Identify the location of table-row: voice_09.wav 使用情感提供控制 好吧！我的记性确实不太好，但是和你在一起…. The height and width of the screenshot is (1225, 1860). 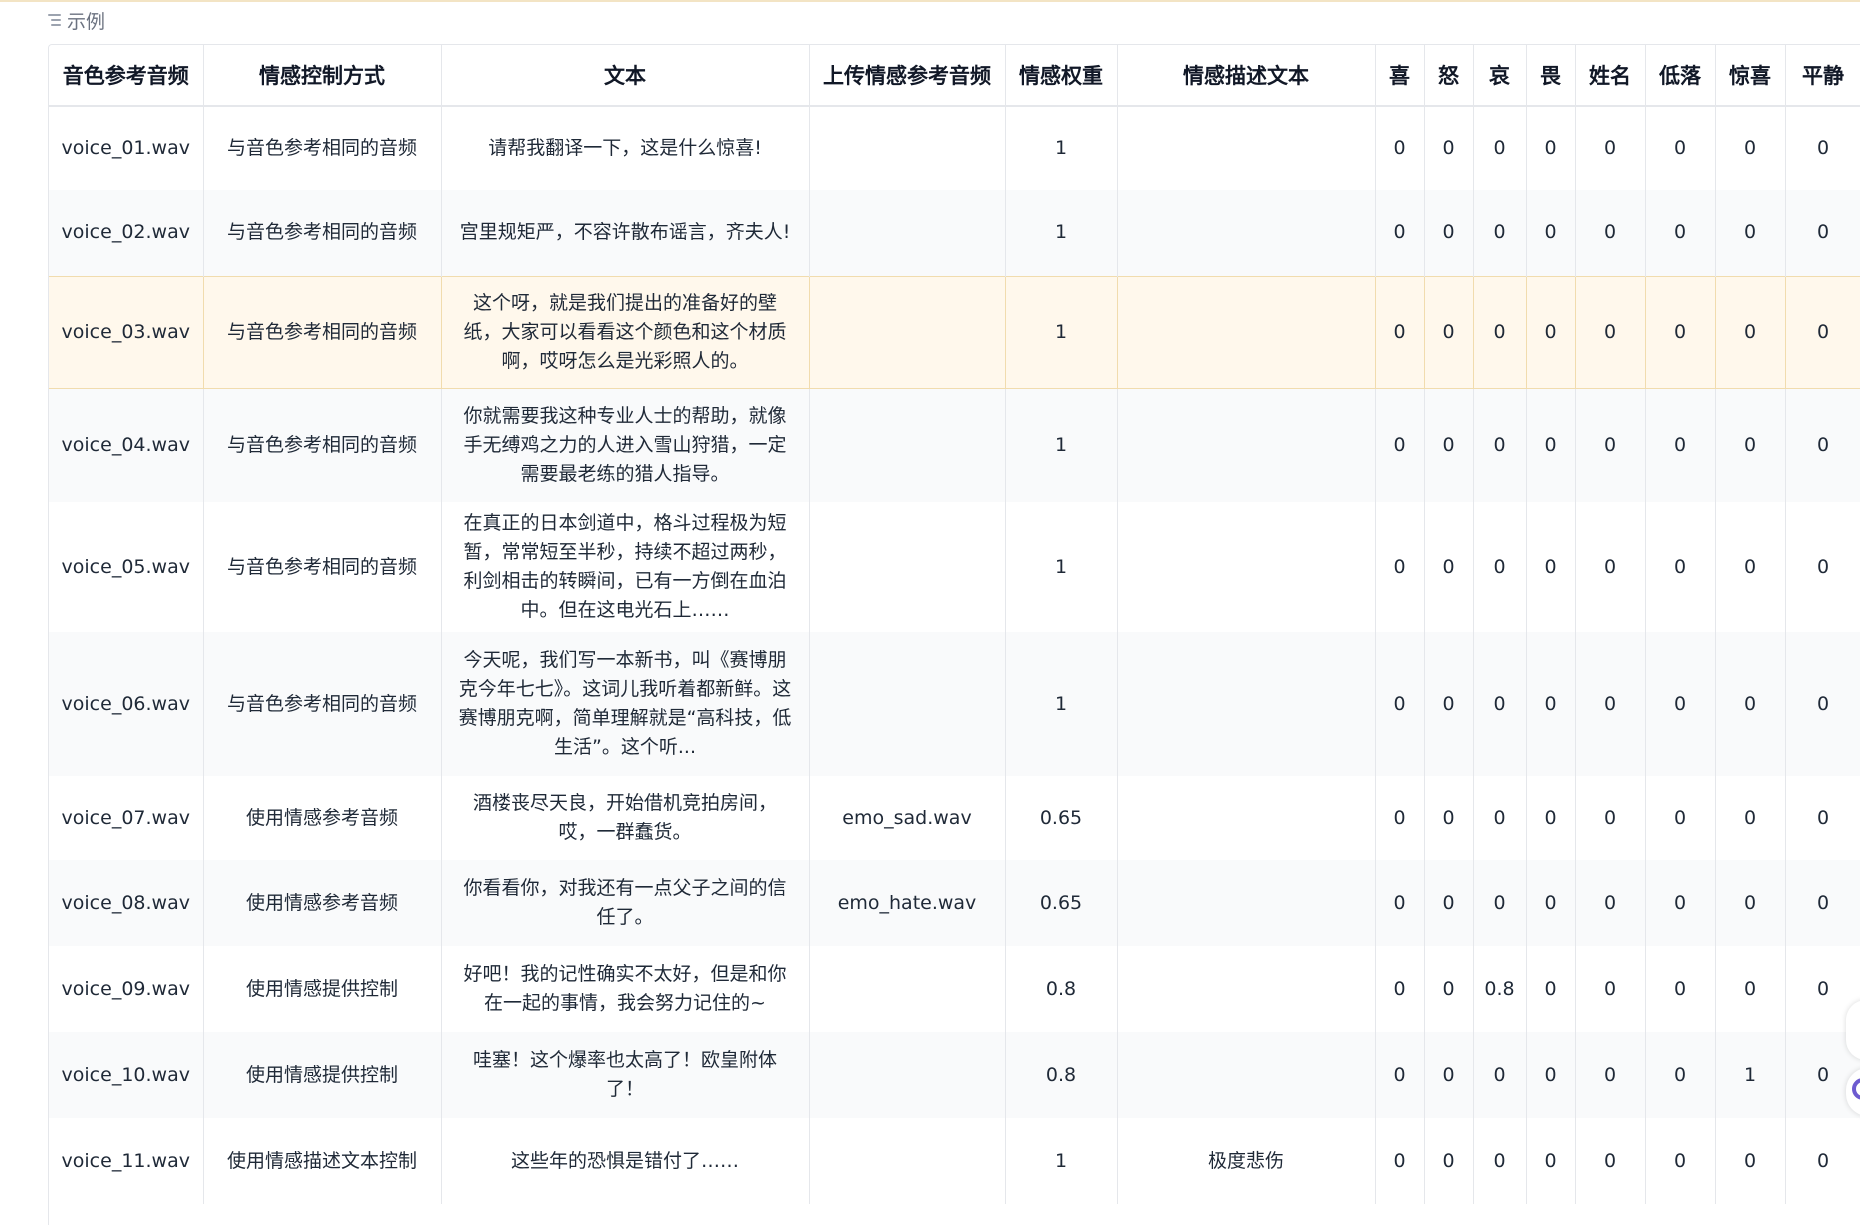
(954, 989).